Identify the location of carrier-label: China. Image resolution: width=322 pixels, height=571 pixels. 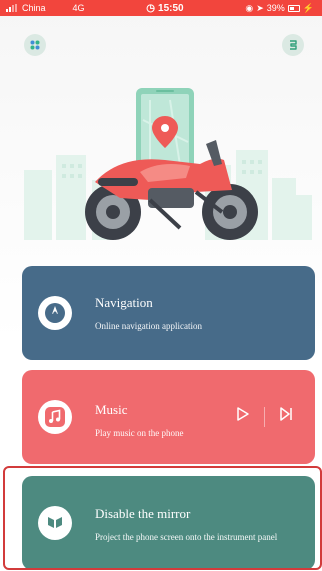
(34, 8).